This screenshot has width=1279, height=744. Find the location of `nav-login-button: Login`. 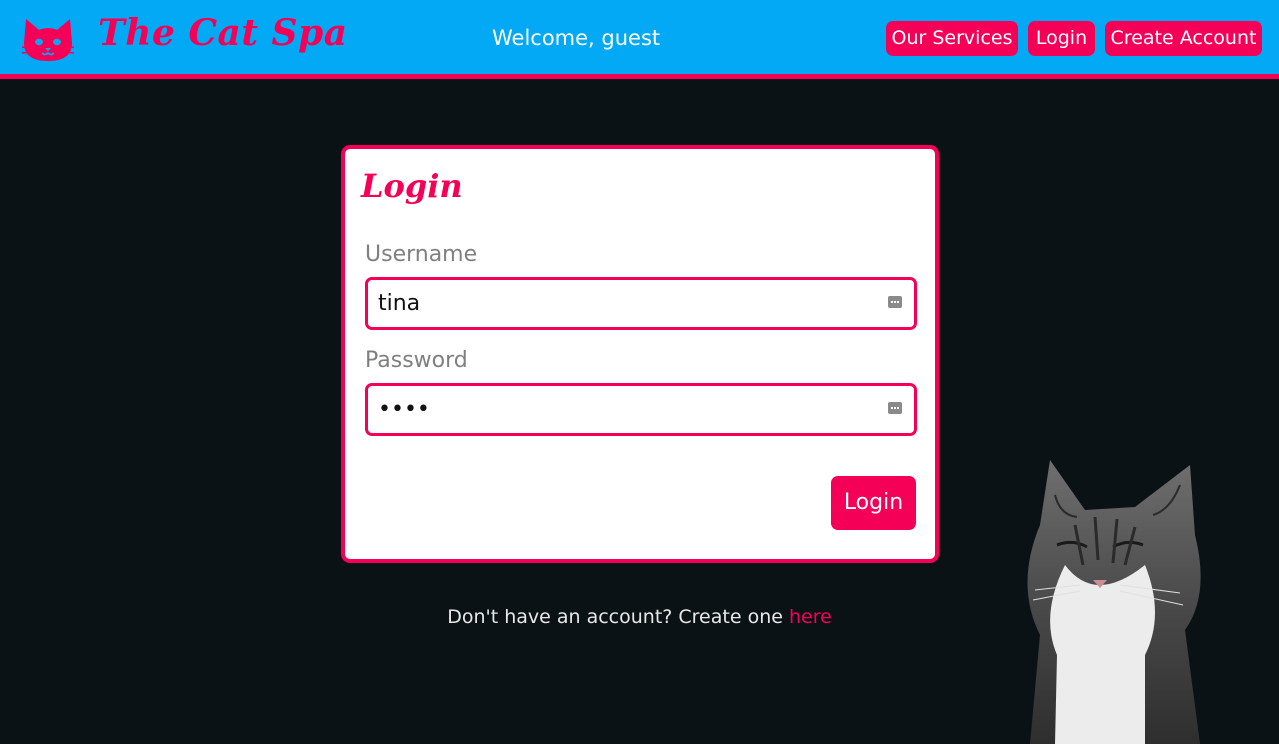

nav-login-button: Login is located at coordinates (1061, 38).